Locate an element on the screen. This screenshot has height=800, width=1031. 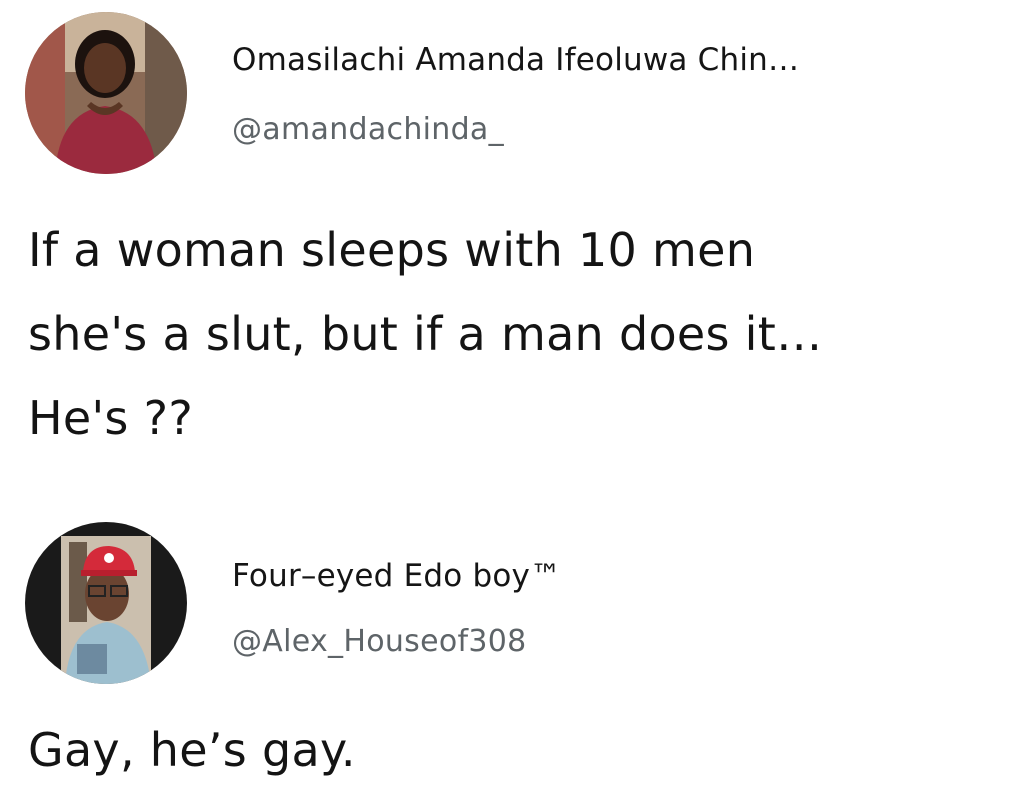
user-handle: @amandachinda_ is located at coordinates (368, 129).